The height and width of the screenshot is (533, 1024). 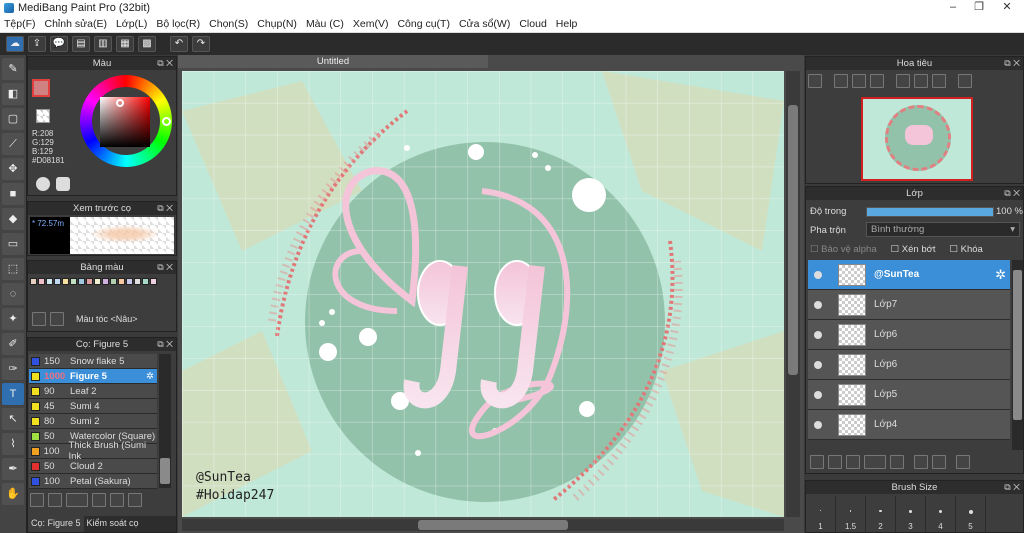 I want to click on actual-size-icon, so click(x=877, y=81).